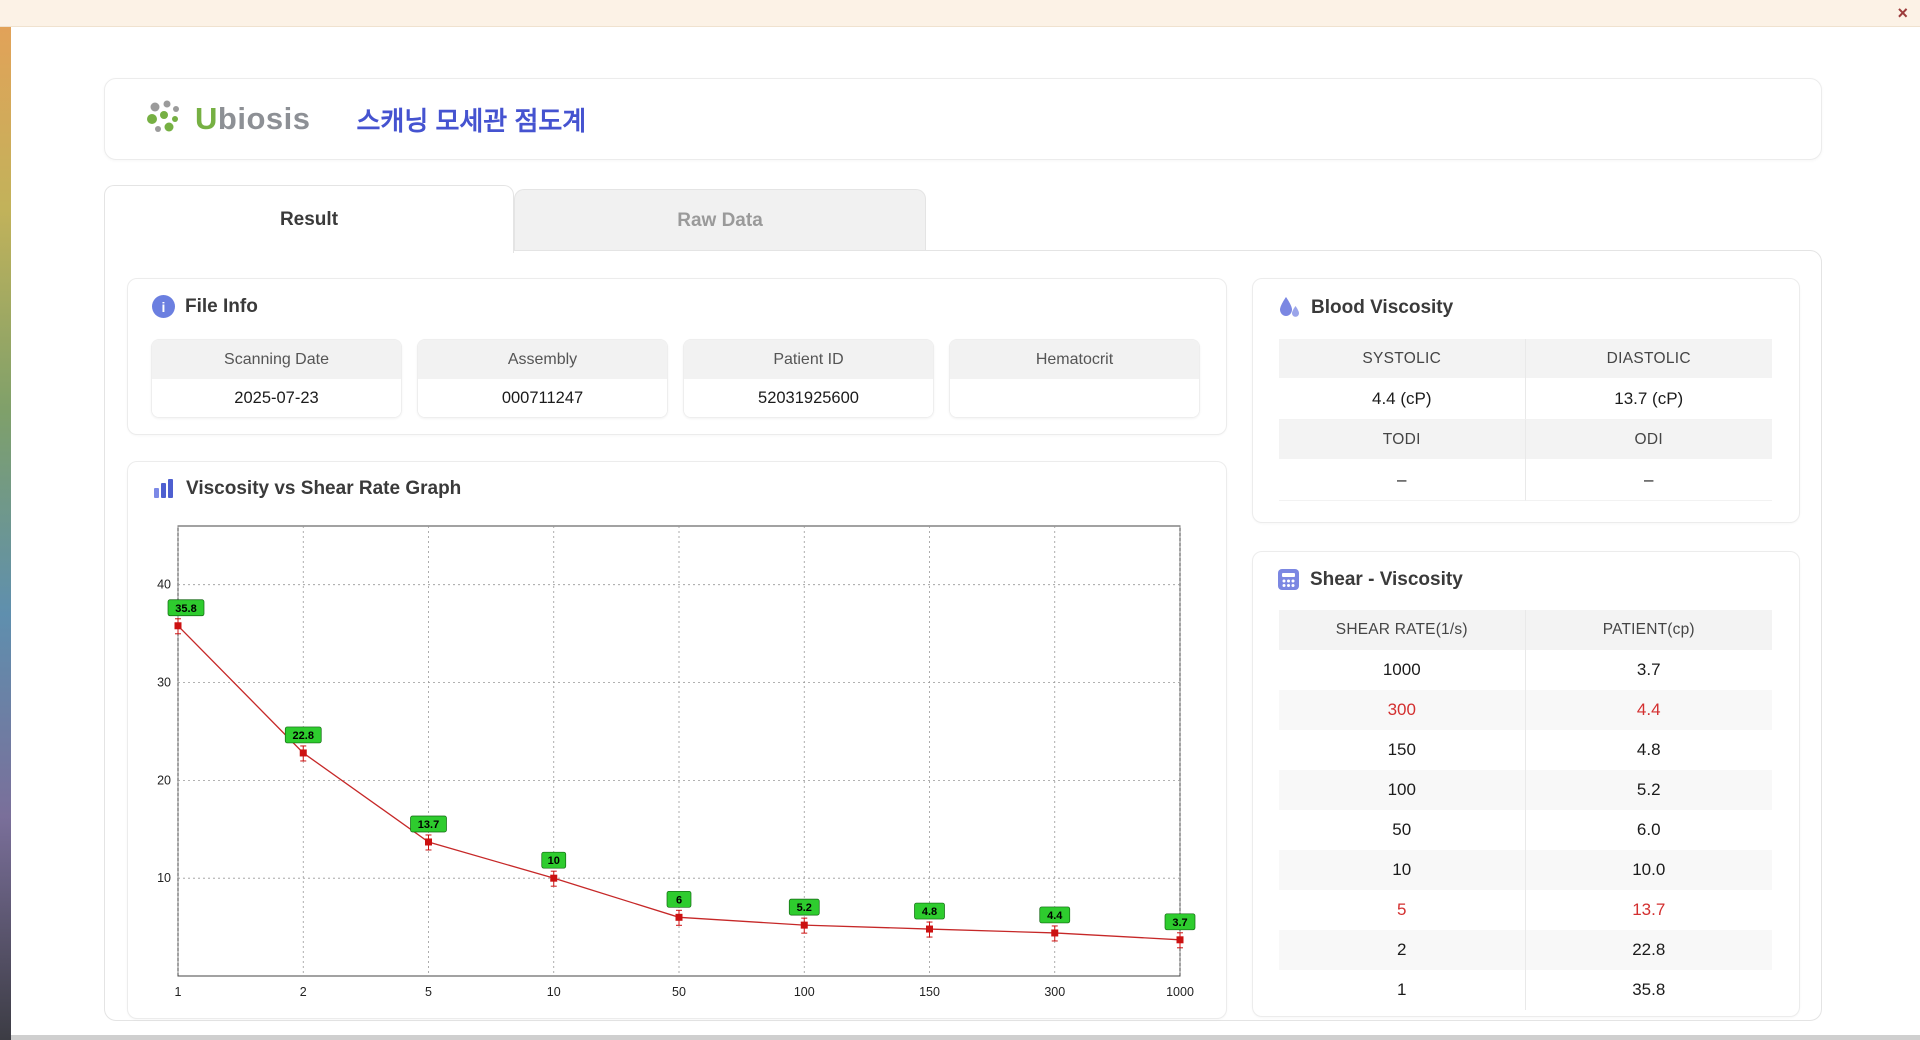 This screenshot has width=1920, height=1040. Describe the element at coordinates (253, 118) in the screenshot. I see `logo-text: Ubiosis` at that location.